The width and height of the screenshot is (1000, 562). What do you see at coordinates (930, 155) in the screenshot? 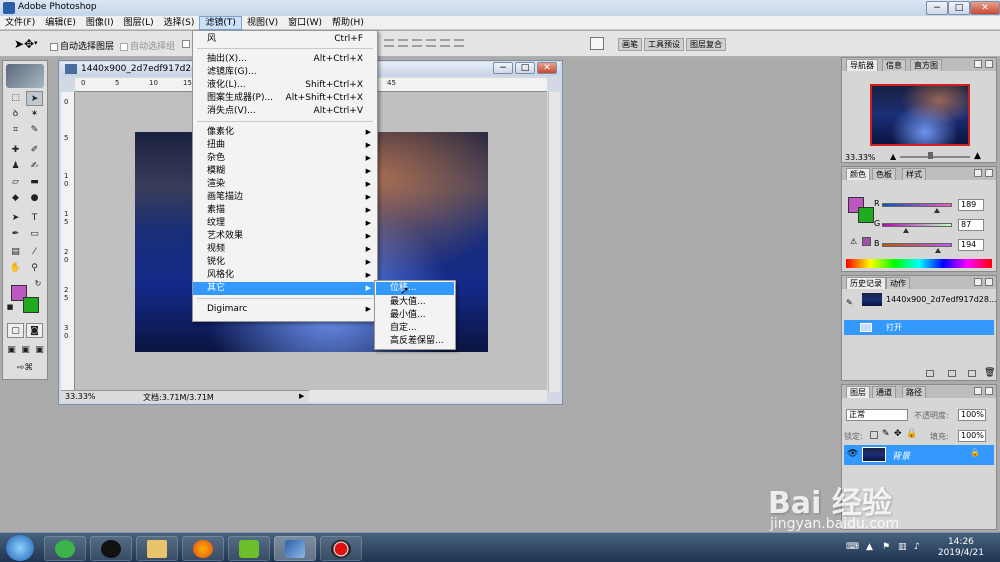
I see `navigator-zoom-thumb` at bounding box center [930, 155].